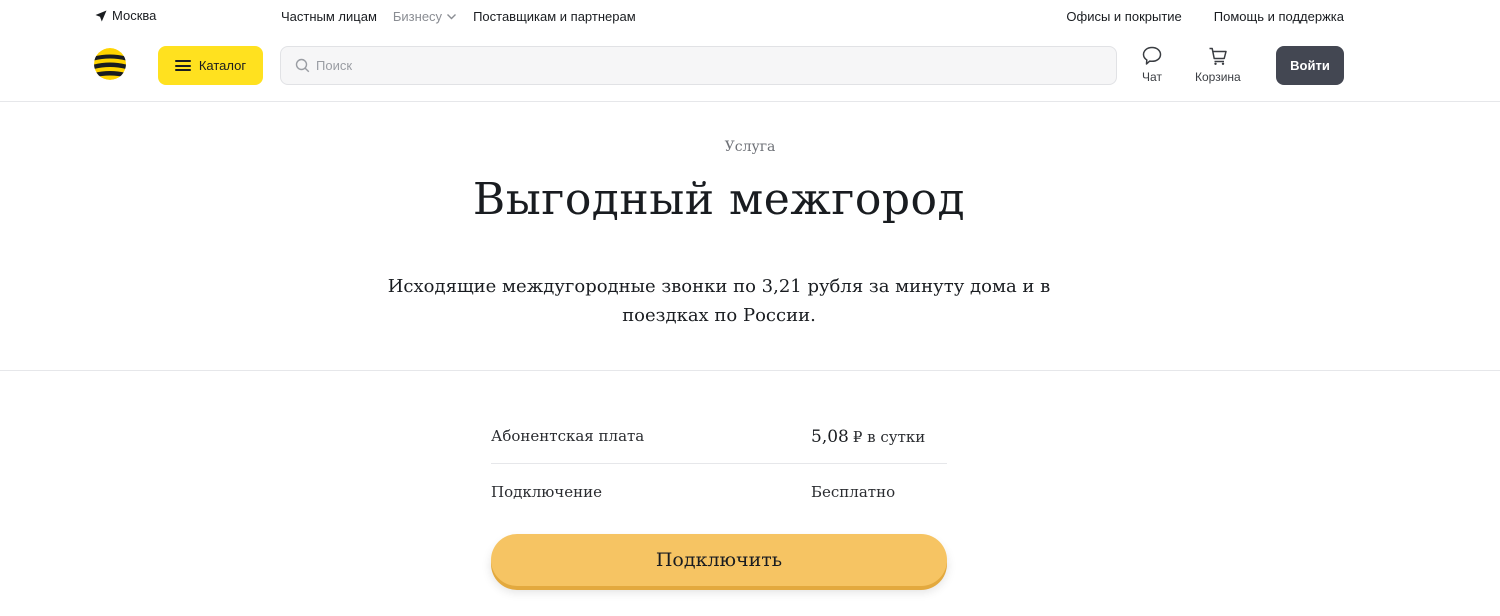 Image resolution: width=1500 pixels, height=616 pixels. Describe the element at coordinates (719, 436) in the screenshot. I see `fee-row: Абонентская плата 5,08 ₽ в сутки` at that location.